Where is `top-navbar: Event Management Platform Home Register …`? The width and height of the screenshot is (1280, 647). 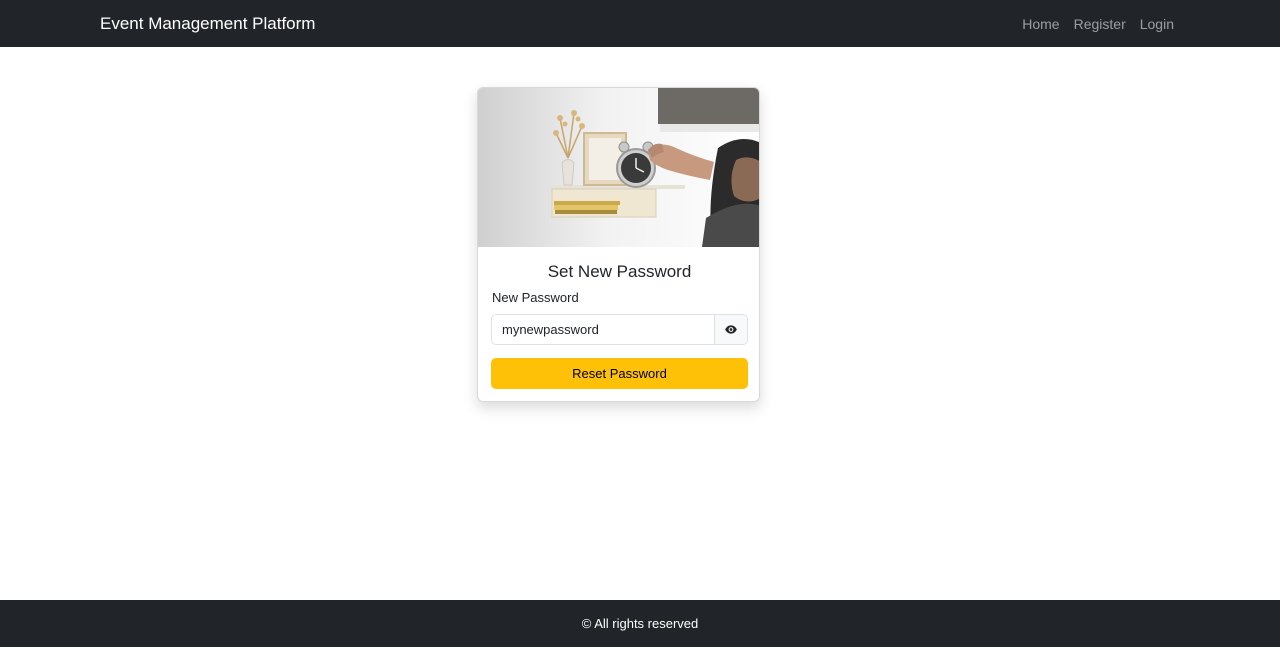 top-navbar: Event Management Platform Home Register … is located at coordinates (640, 23).